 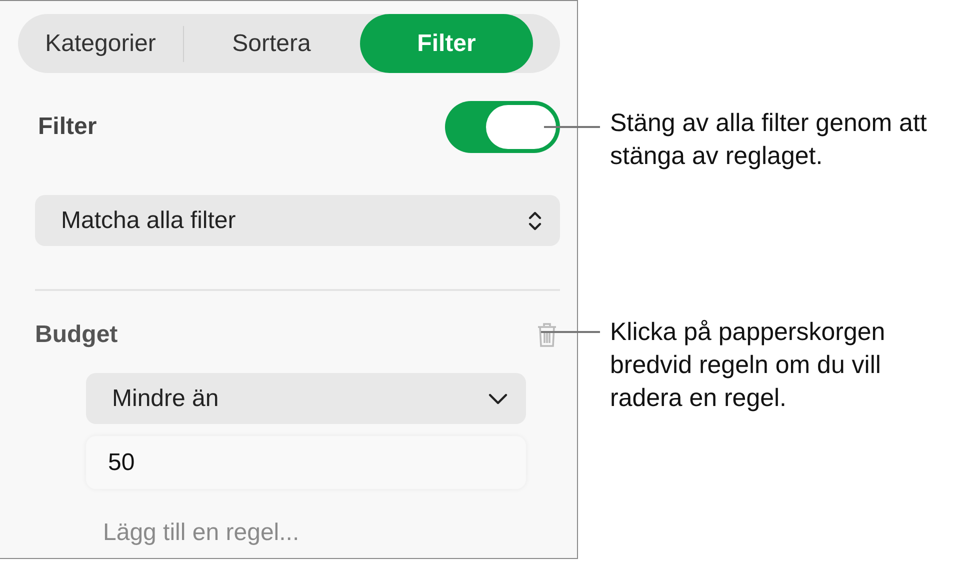 I want to click on filter-toggle, so click(x=502, y=127).